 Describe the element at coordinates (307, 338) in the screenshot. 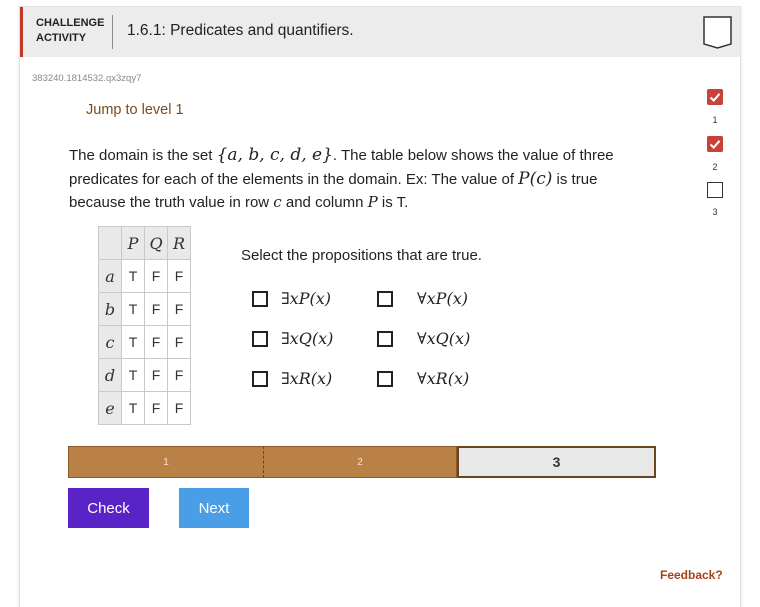

I see `option-label: ∃xQ(x)` at that location.